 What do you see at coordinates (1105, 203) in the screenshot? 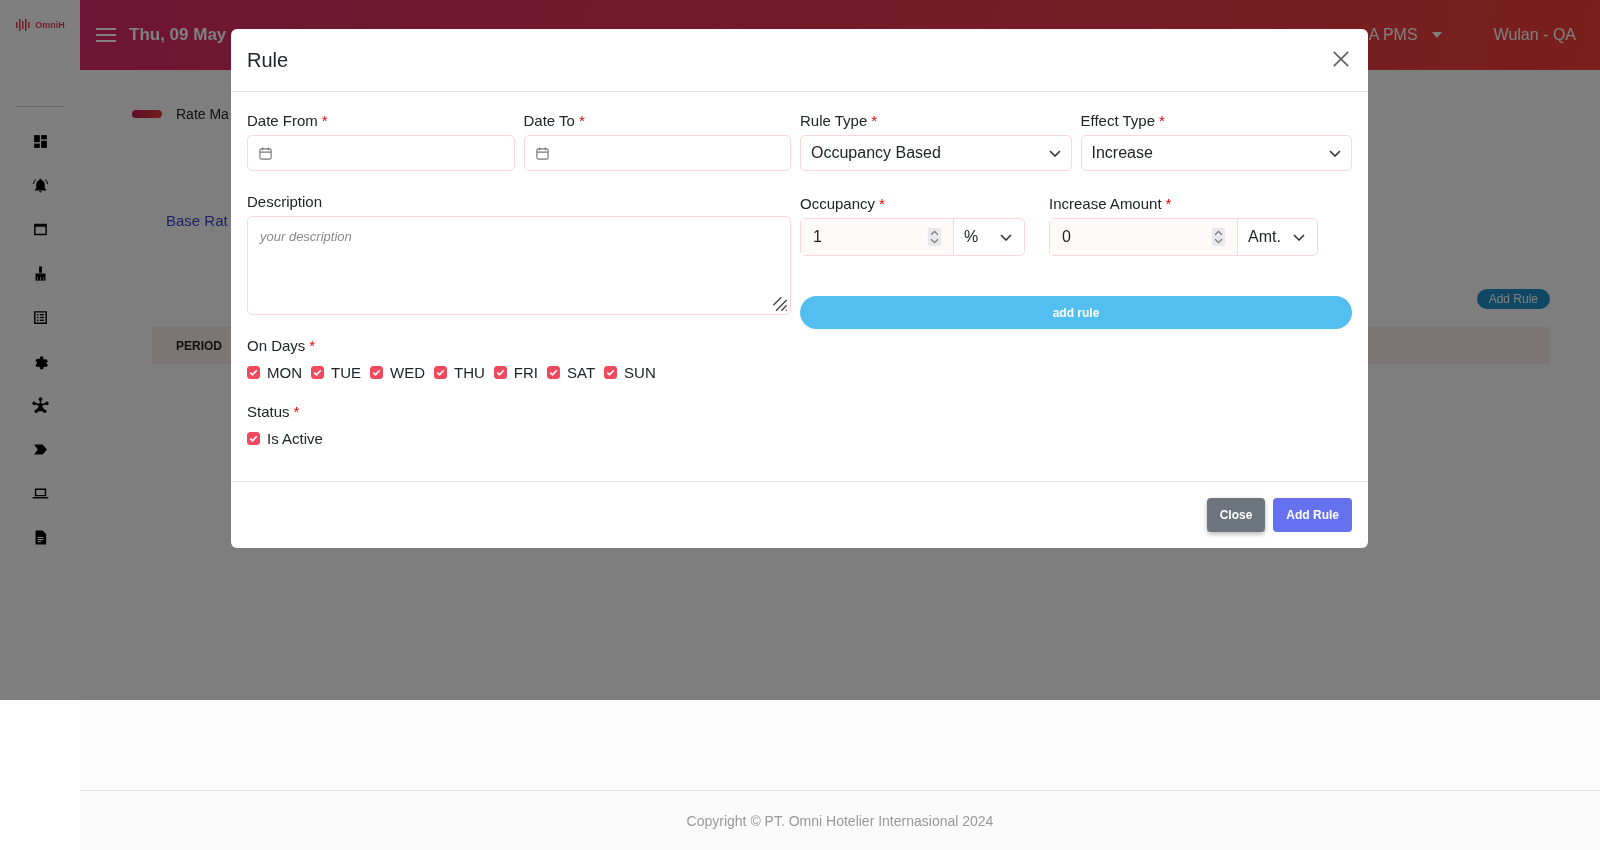
I see `field-label: Increase Amount` at bounding box center [1105, 203].